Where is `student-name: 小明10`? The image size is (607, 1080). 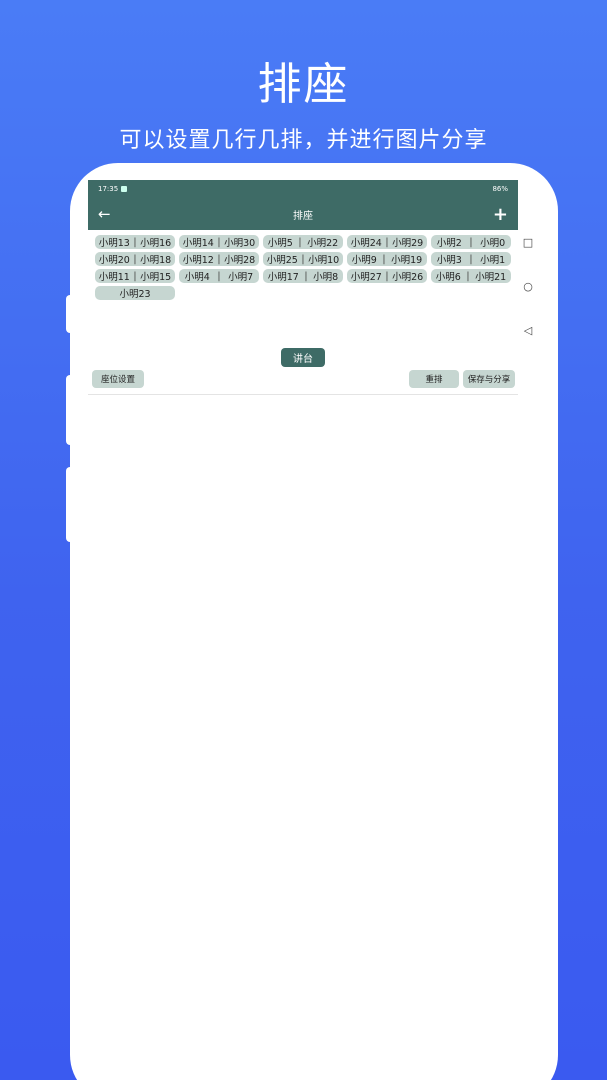
student-name: 小明10 is located at coordinates (324, 260).